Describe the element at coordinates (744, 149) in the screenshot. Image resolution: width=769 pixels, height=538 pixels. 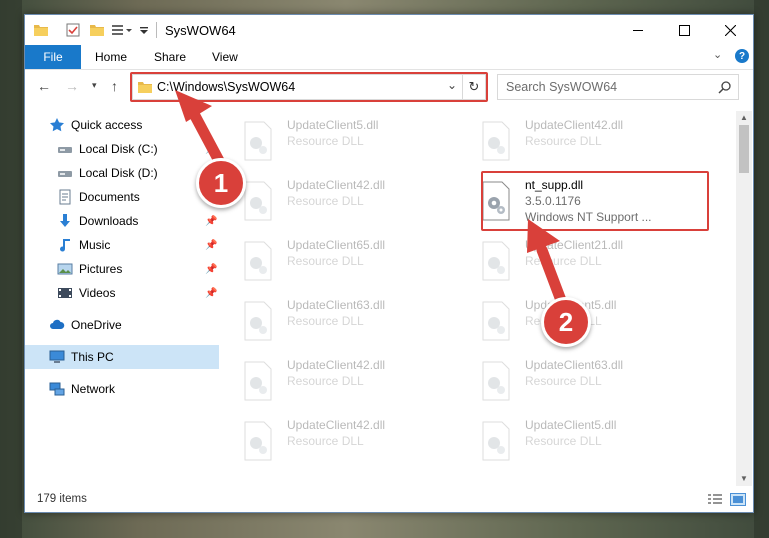
I see `scroll-thumb` at that location.